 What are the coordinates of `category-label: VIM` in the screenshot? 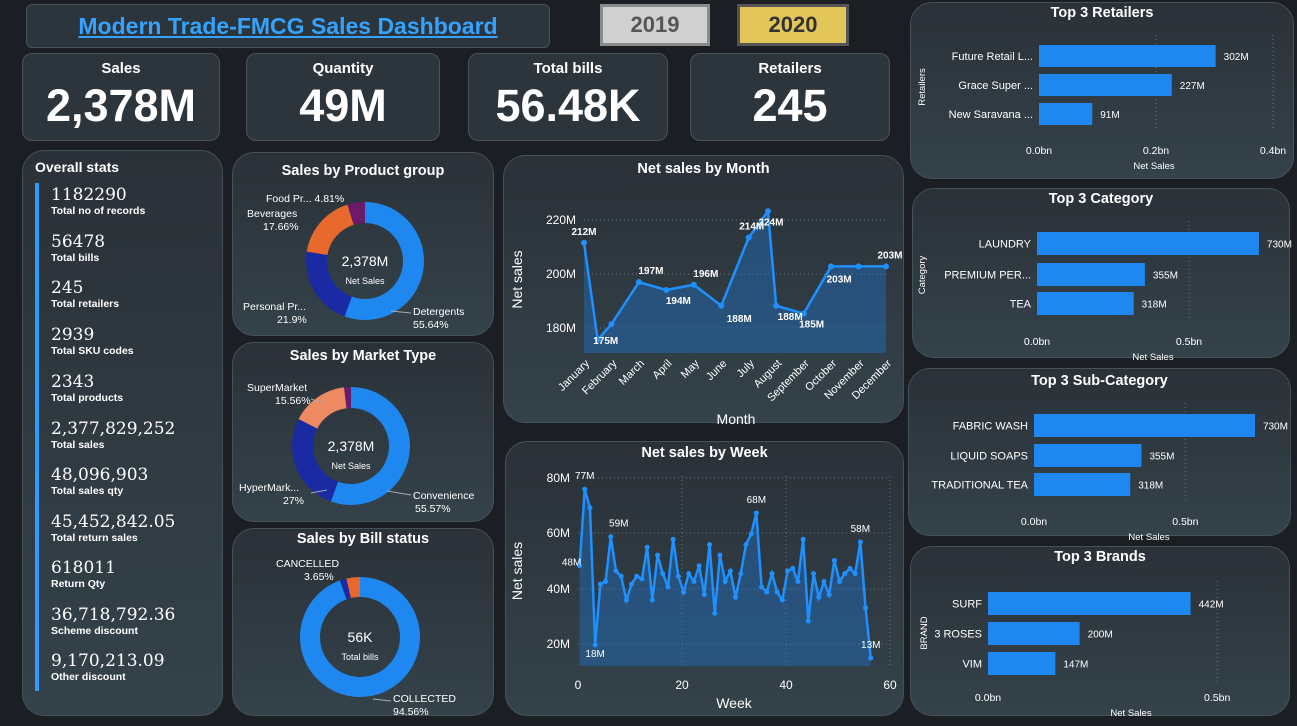 It's located at (972, 665).